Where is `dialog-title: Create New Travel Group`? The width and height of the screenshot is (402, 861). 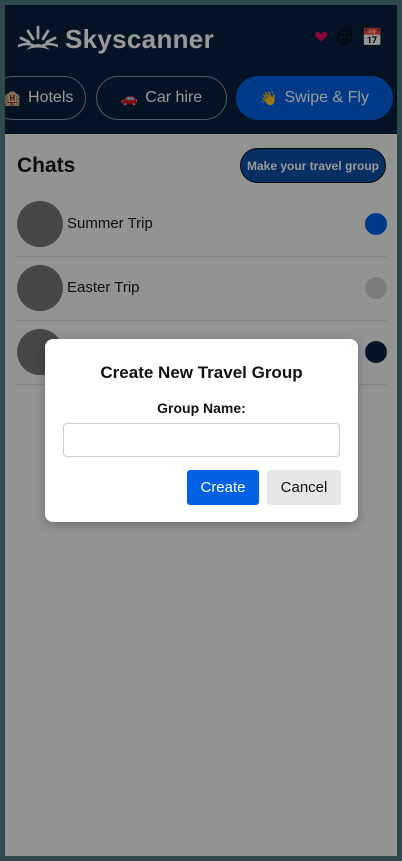
dialog-title: Create New Travel Group is located at coordinates (201, 372).